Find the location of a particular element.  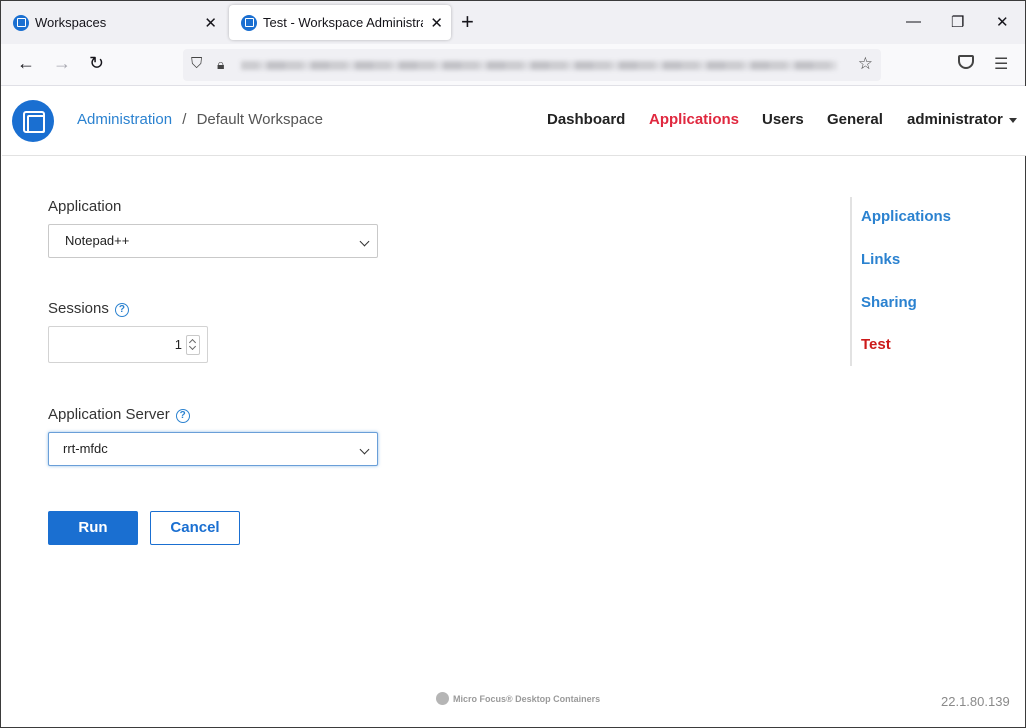

user-name: administrator is located at coordinates (955, 119).